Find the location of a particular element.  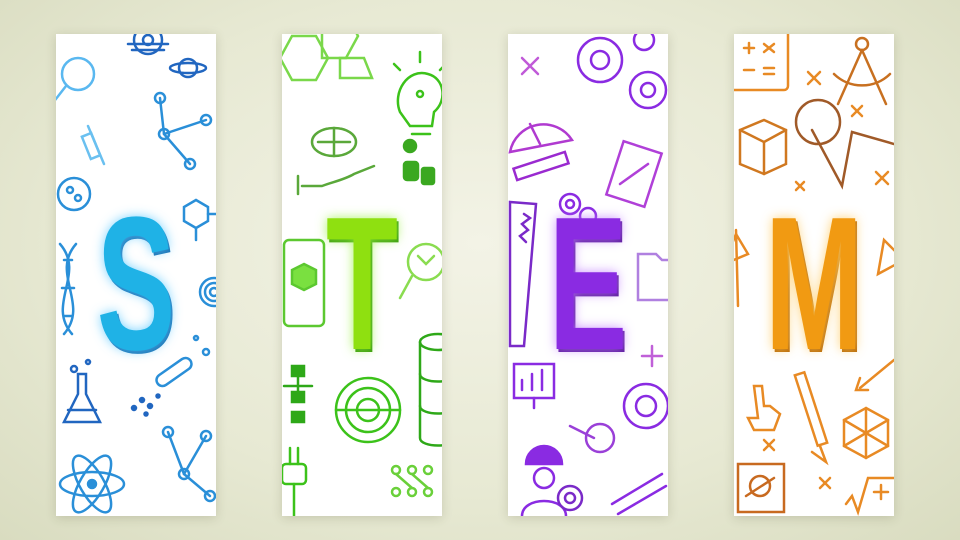

network-icon is located at coordinates (298, 394).